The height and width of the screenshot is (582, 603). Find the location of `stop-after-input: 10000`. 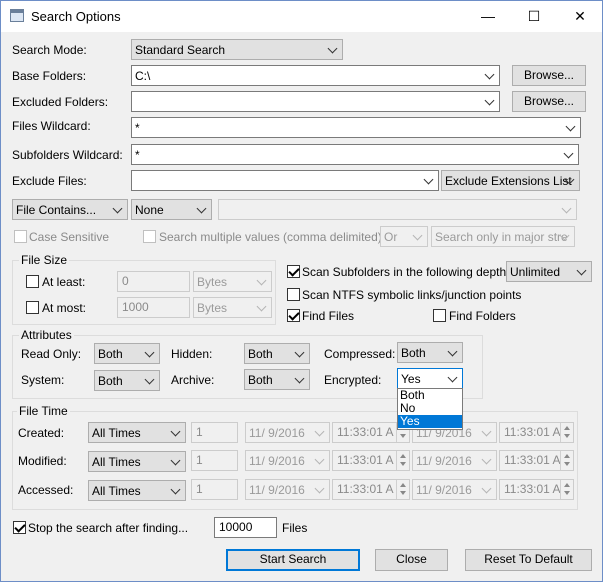

stop-after-input: 10000 is located at coordinates (245, 527).